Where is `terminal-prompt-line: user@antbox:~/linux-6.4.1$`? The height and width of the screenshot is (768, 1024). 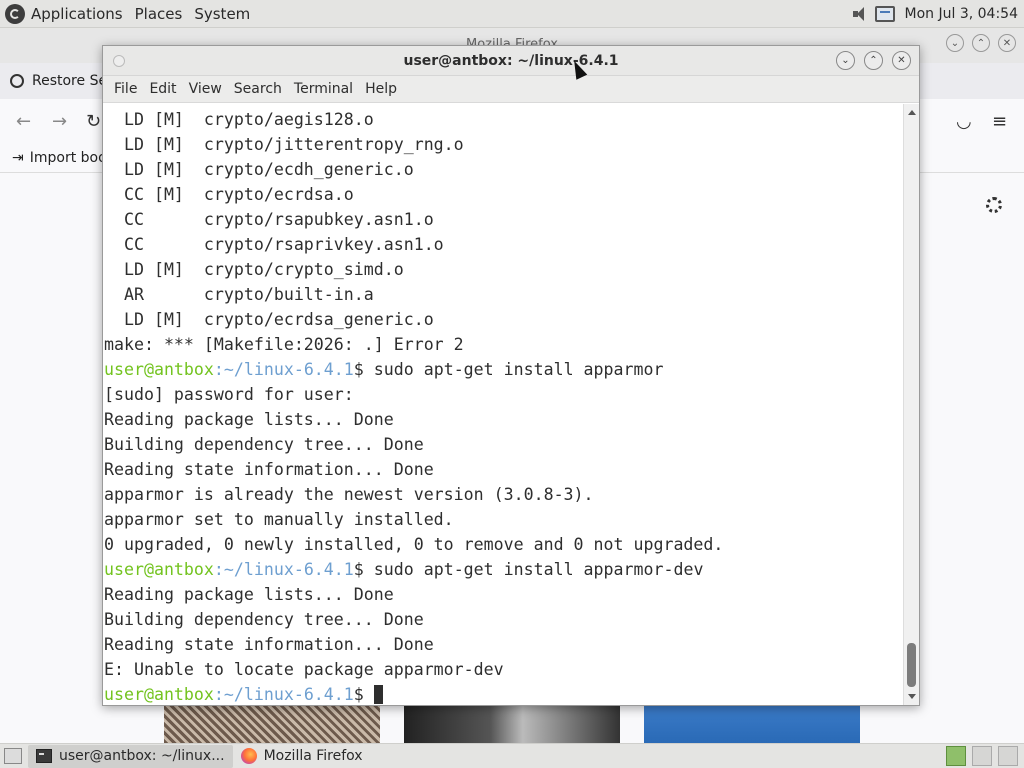 terminal-prompt-line: user@antbox:~/linux-6.4.1$ is located at coordinates (503, 693).